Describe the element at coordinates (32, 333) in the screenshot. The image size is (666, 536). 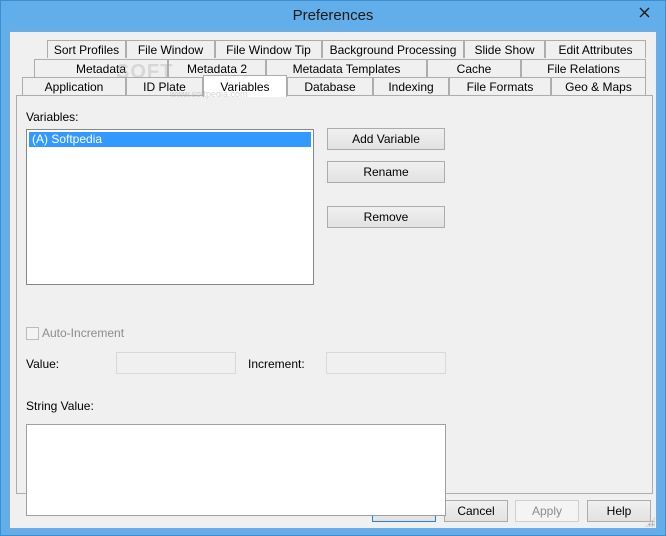
I see `auto-increment-checkbox` at that location.